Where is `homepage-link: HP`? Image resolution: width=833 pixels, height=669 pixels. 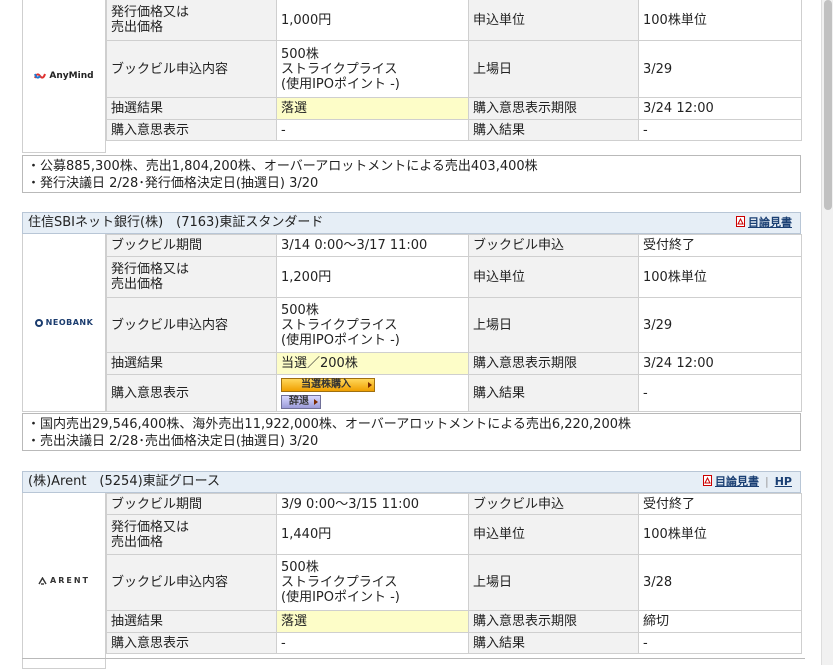
homepage-link: HP is located at coordinates (783, 481).